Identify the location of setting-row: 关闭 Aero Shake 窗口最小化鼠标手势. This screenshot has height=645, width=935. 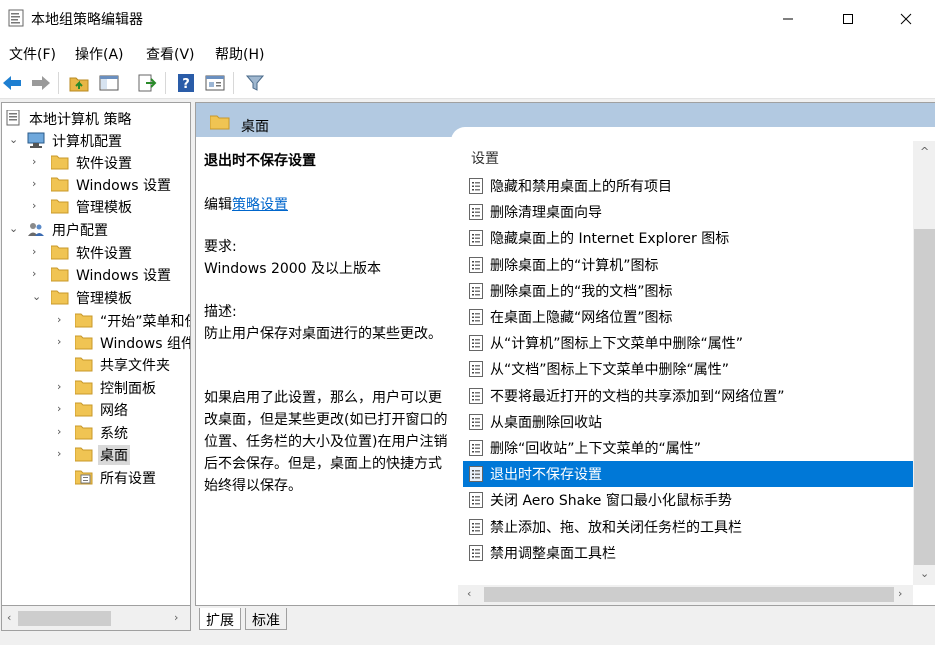
(688, 500).